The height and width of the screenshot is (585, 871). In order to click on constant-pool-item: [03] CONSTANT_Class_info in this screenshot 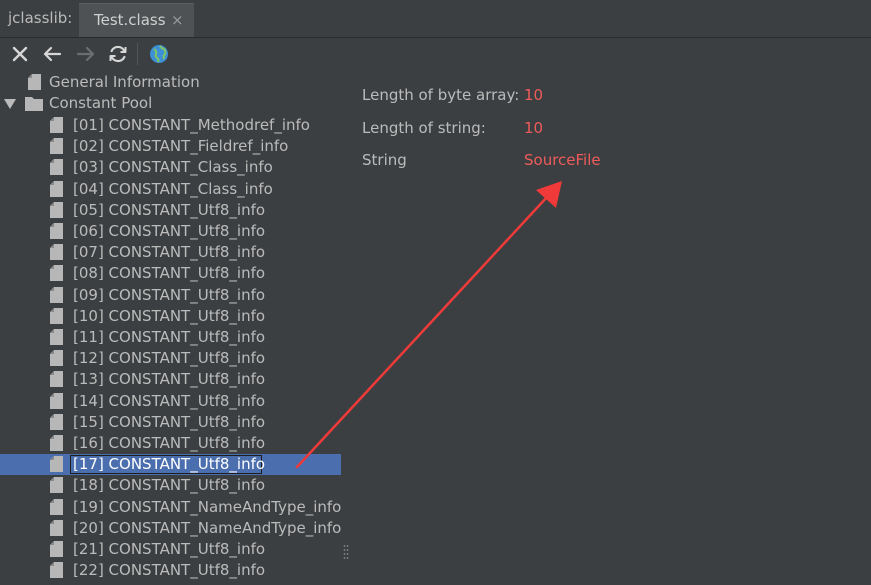, I will do `click(172, 167)`.